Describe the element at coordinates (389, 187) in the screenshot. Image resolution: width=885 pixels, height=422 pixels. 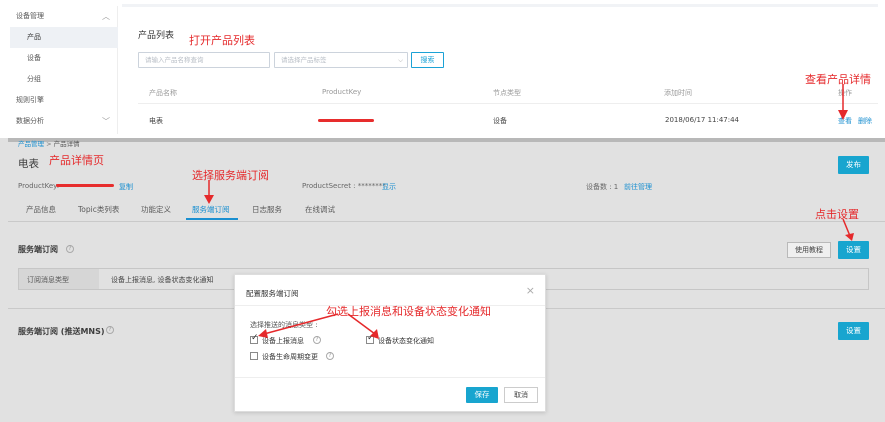
I see `show-secret-link: 显示` at that location.